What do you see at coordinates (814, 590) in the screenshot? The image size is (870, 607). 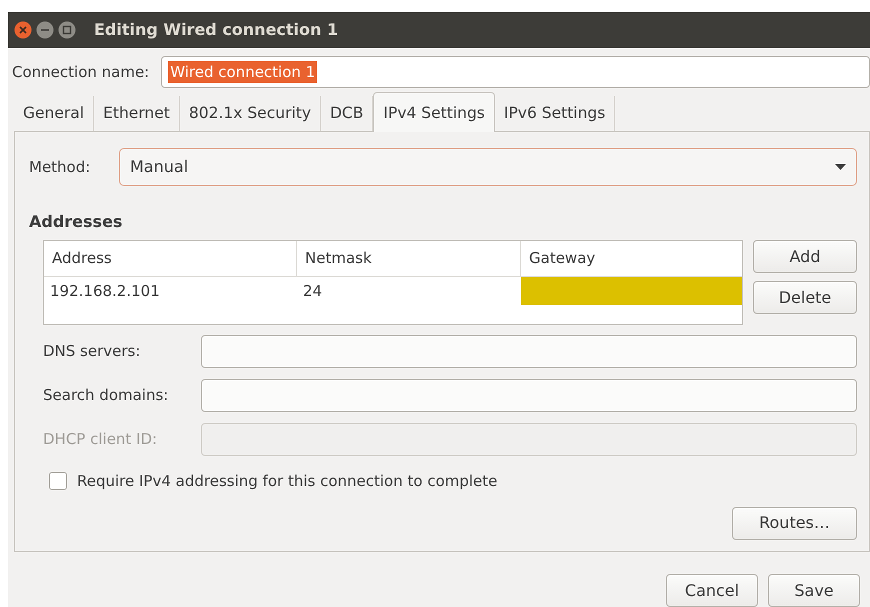 I see `dialog-button: Save` at bounding box center [814, 590].